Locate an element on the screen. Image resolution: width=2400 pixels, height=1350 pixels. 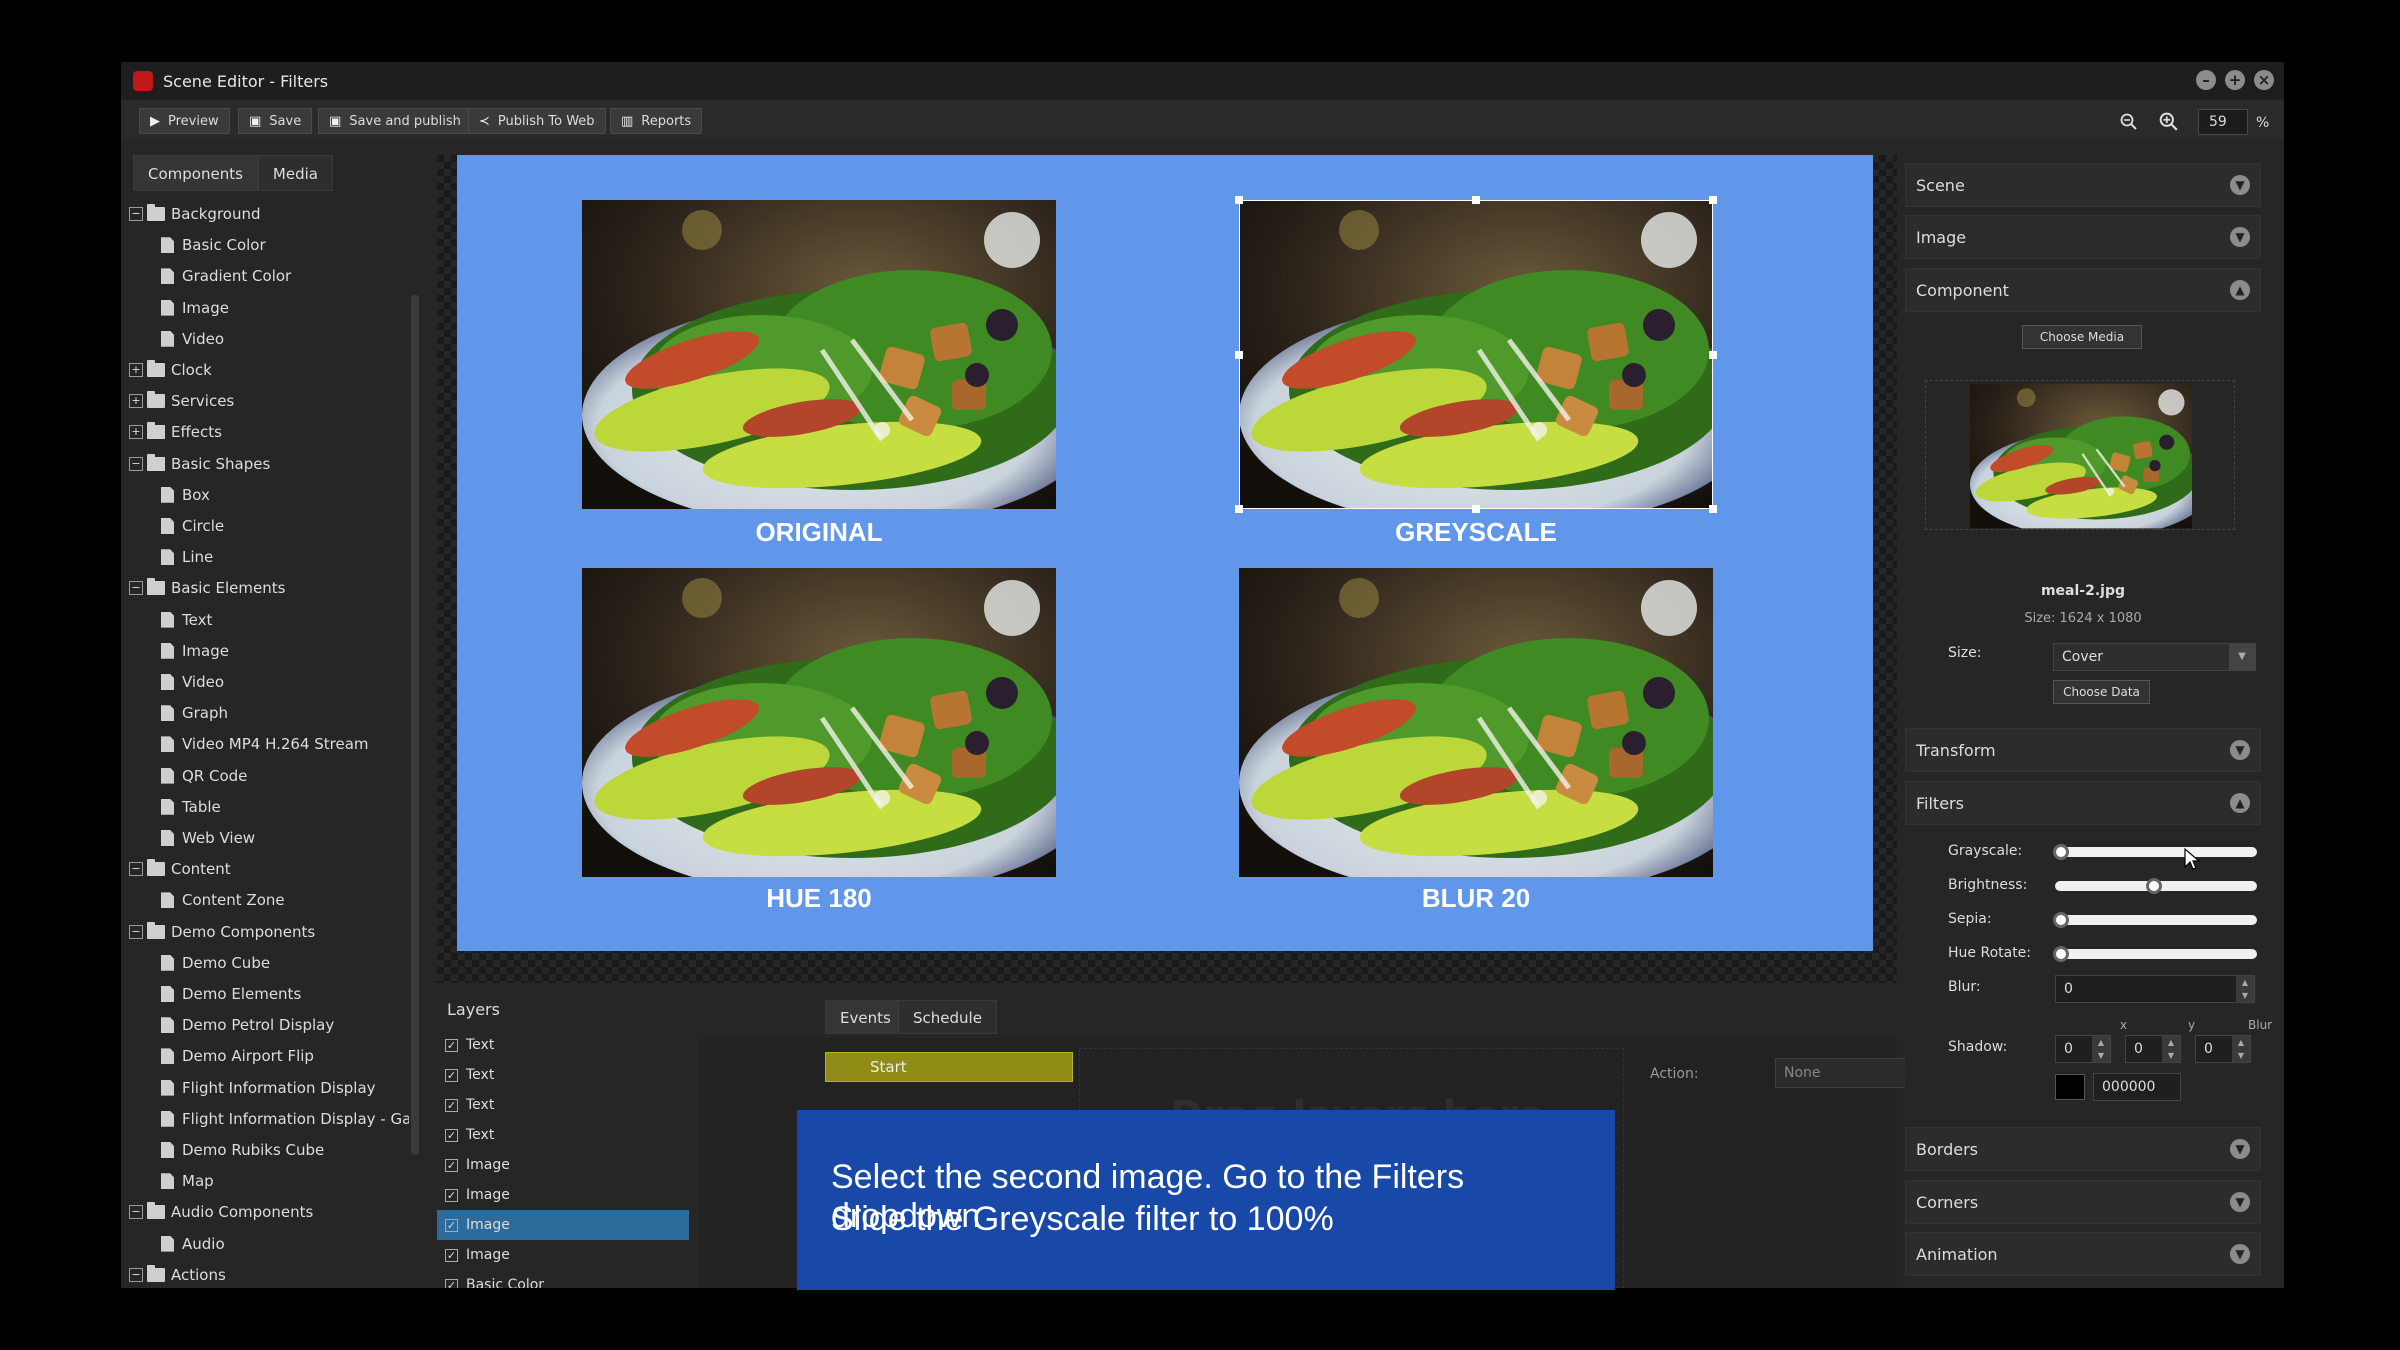
tree-folder: − Actions is located at coordinates (177, 1274).